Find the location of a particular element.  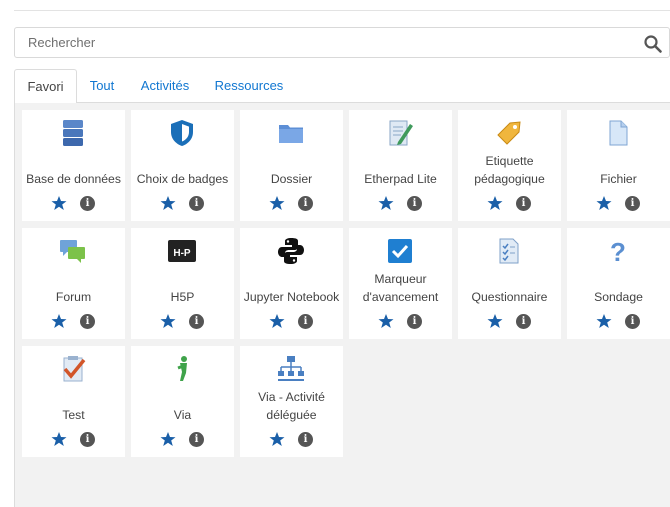

module-label: Questionnaire is located at coordinates (509, 297).